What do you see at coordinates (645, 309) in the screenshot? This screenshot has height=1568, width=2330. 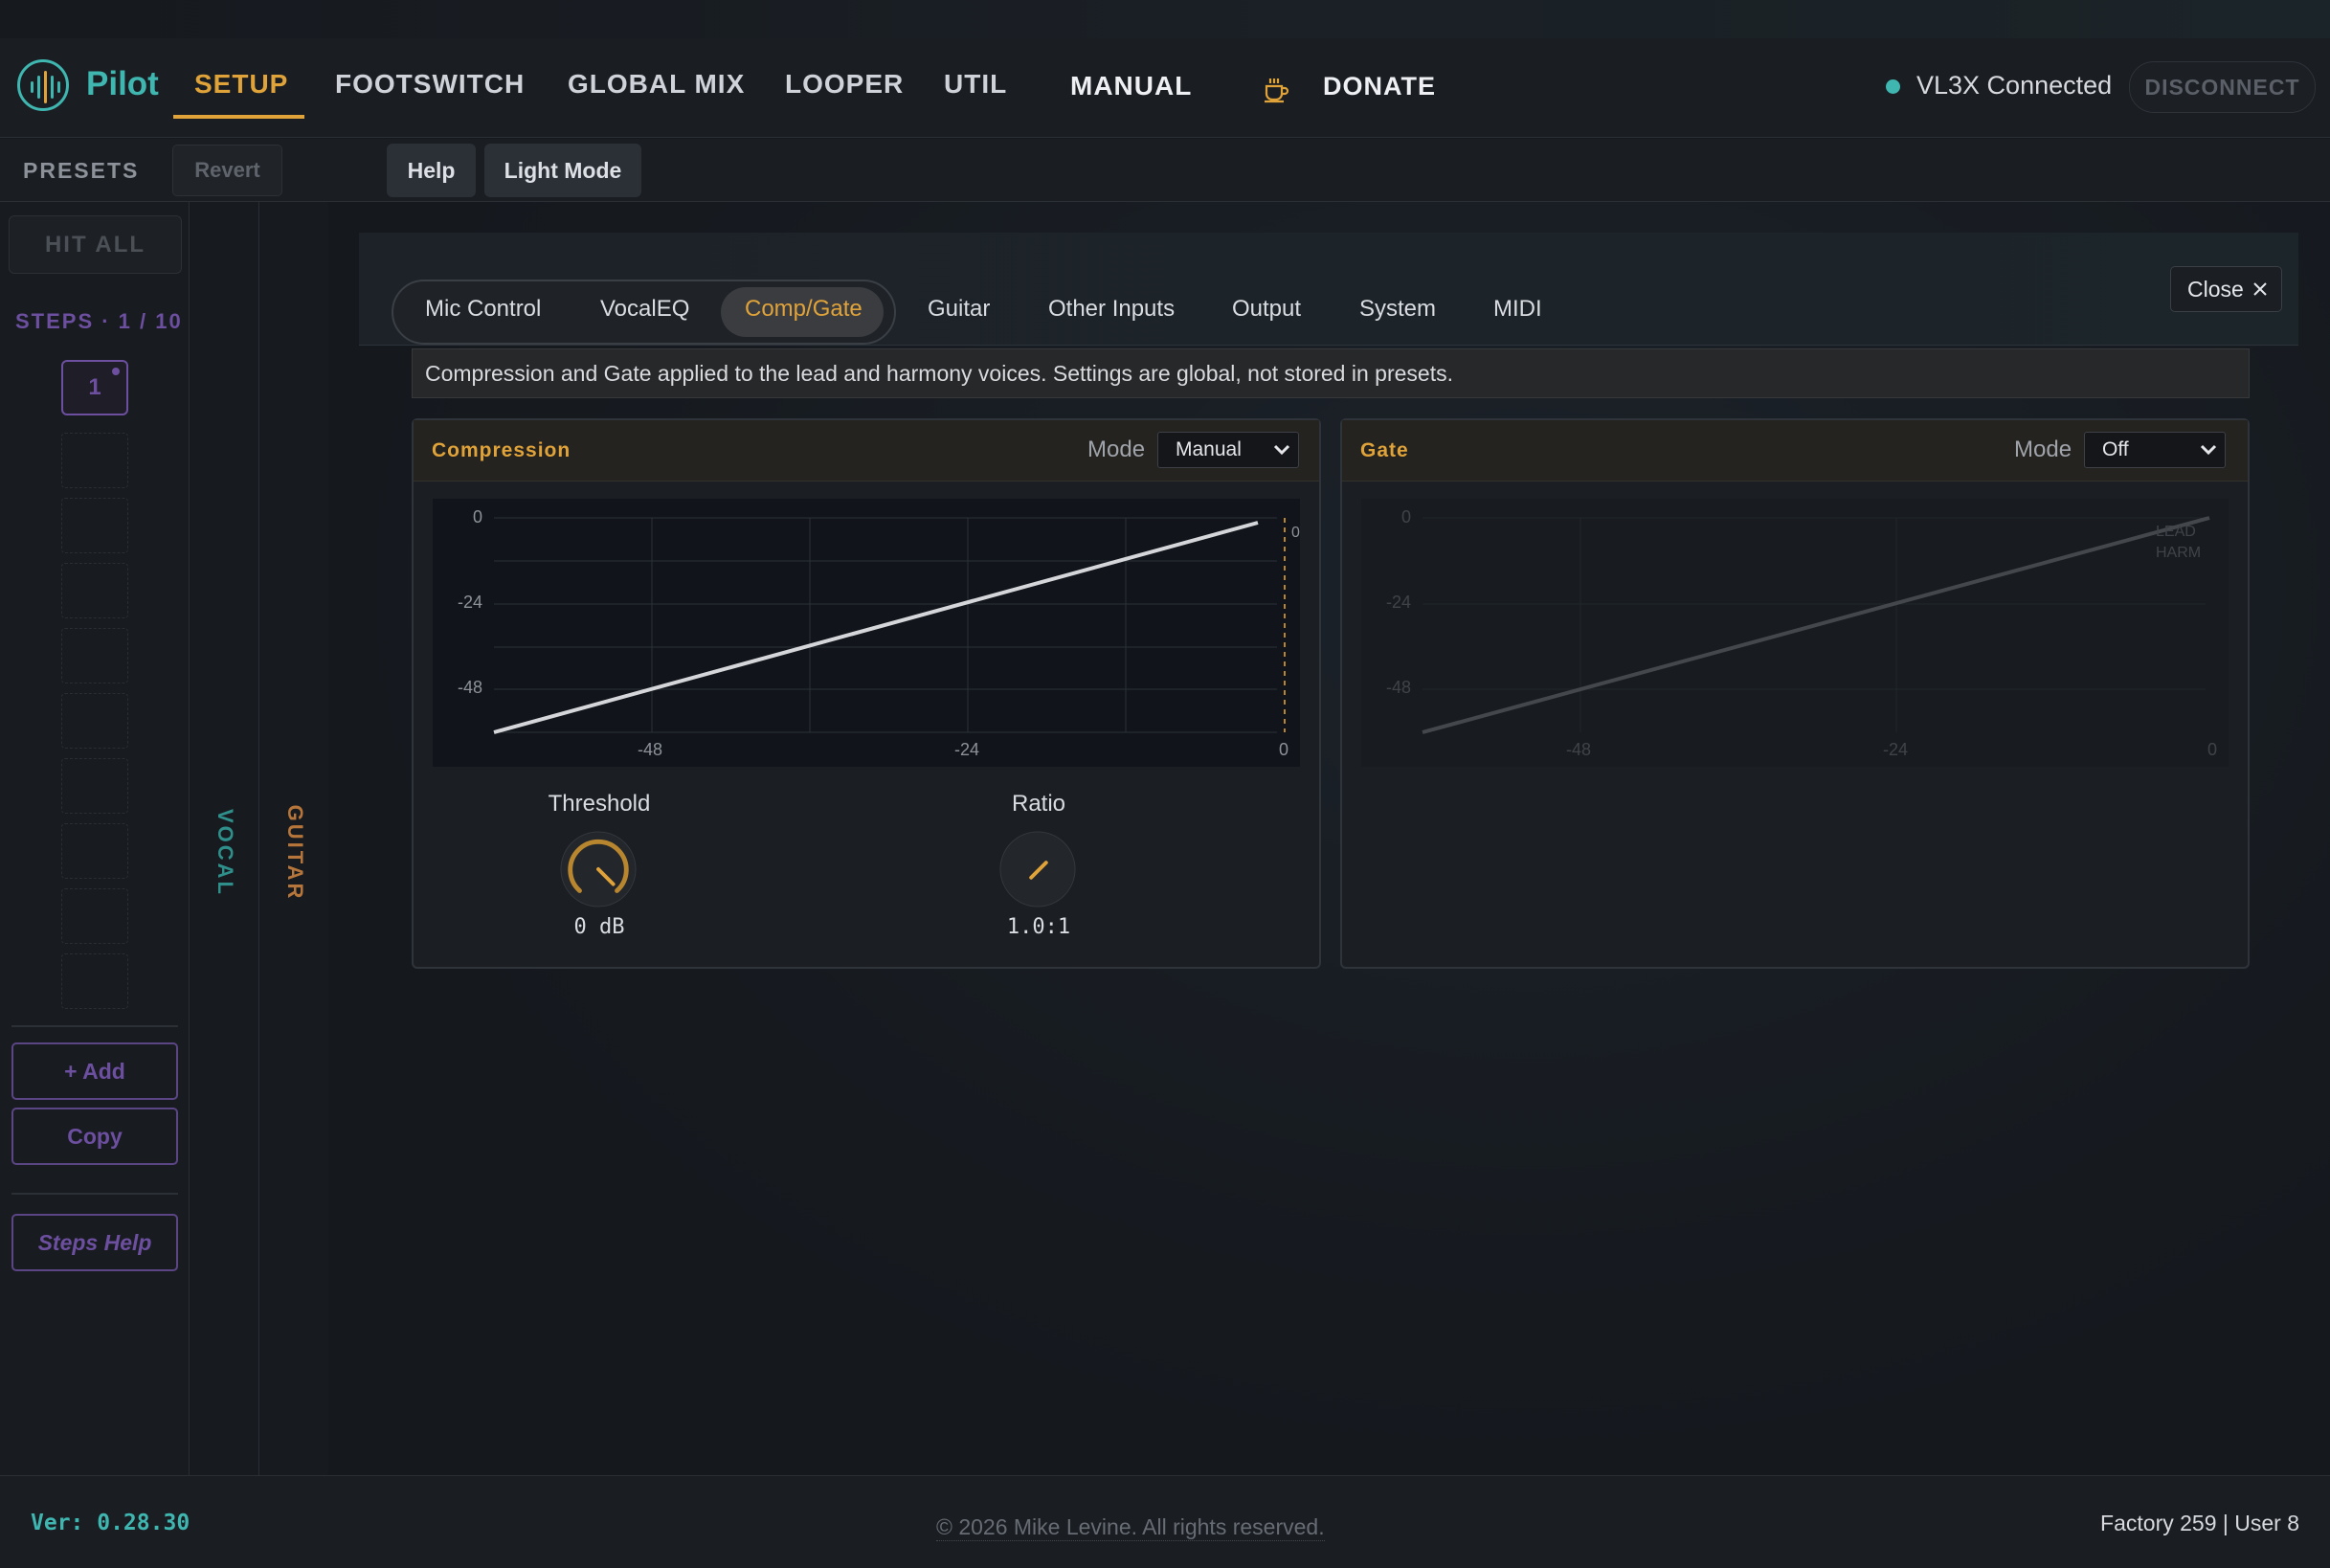 I see `tab-vocaleq: VocalEQ` at bounding box center [645, 309].